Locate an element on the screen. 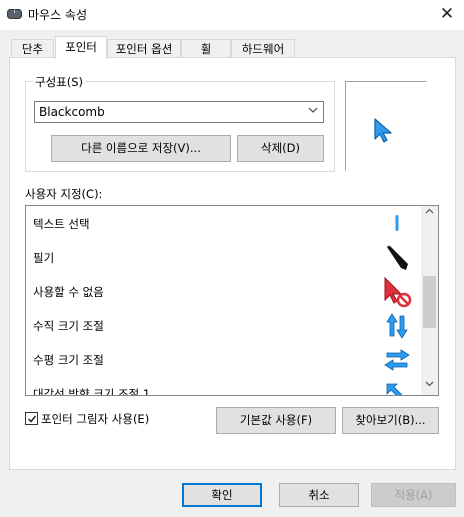 The height and width of the screenshot is (517, 464). arrow-cursor-icon is located at coordinates (383, 130).